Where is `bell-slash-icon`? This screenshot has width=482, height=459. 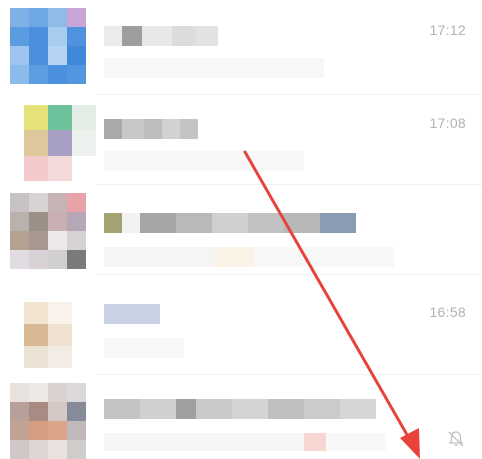
bell-slash-icon is located at coordinates (456, 439).